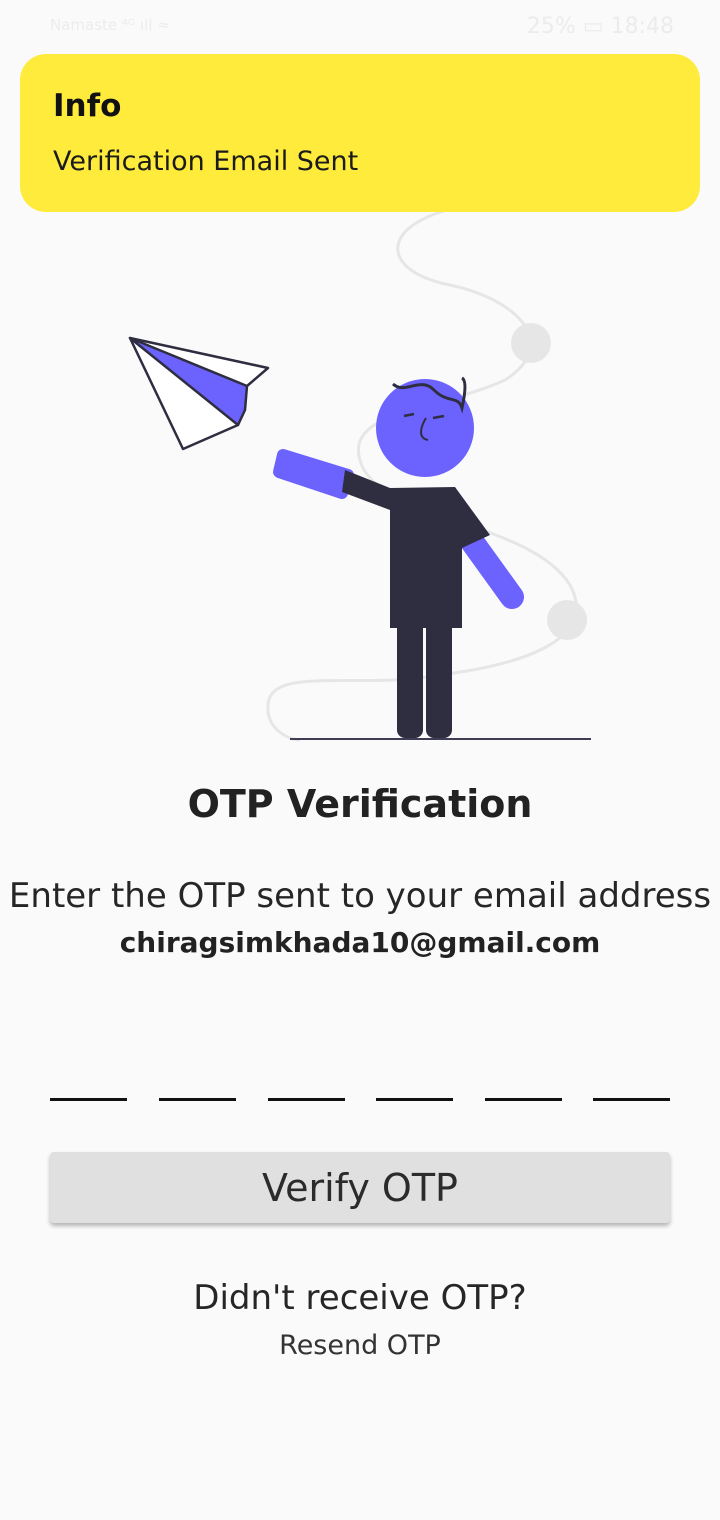 This screenshot has width=720, height=1520. I want to click on paper-plane-icon, so click(199, 393).